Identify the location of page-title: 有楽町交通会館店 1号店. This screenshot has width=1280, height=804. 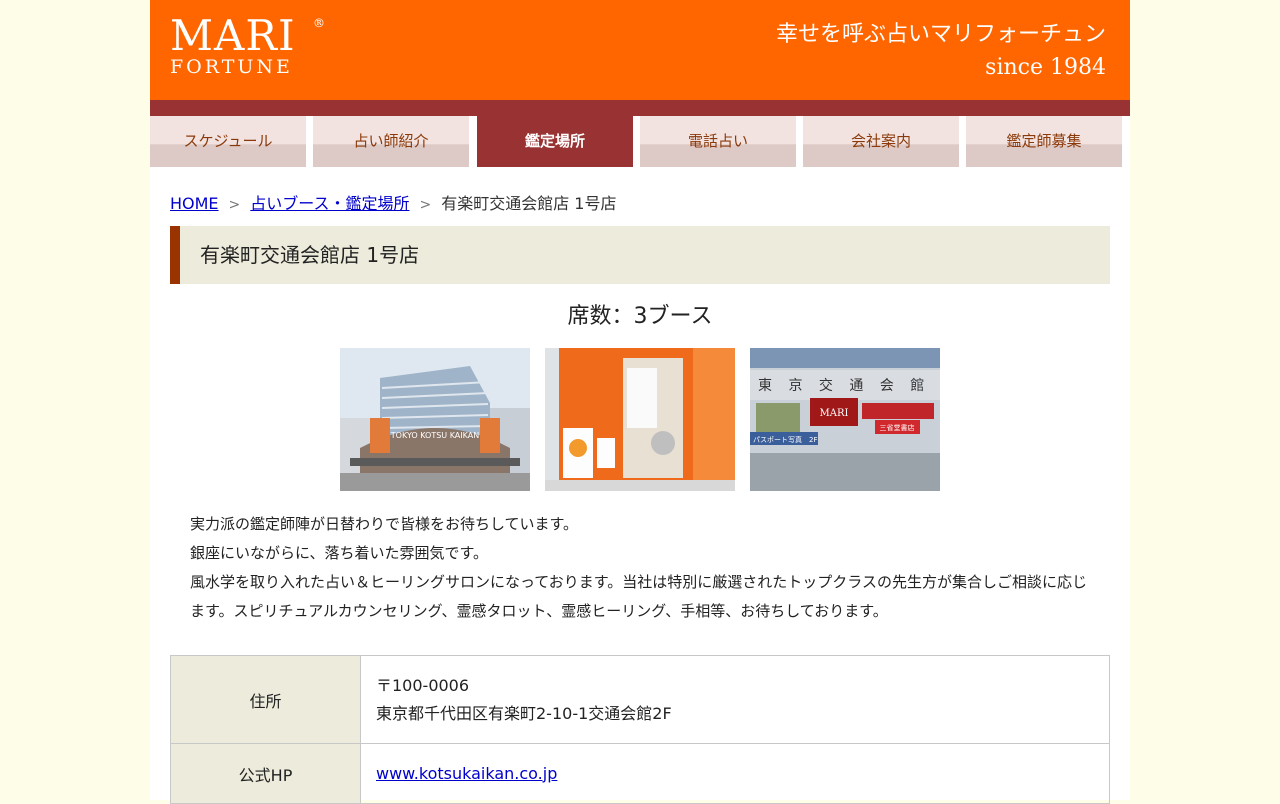
(310, 255).